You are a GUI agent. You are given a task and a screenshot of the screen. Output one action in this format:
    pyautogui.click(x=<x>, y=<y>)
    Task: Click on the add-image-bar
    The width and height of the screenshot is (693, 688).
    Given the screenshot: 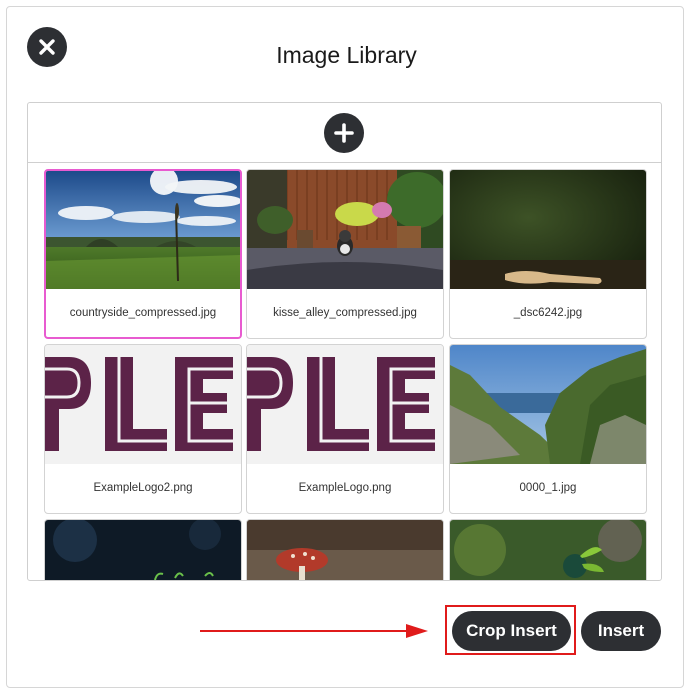 What is the action you would take?
    pyautogui.click(x=344, y=133)
    